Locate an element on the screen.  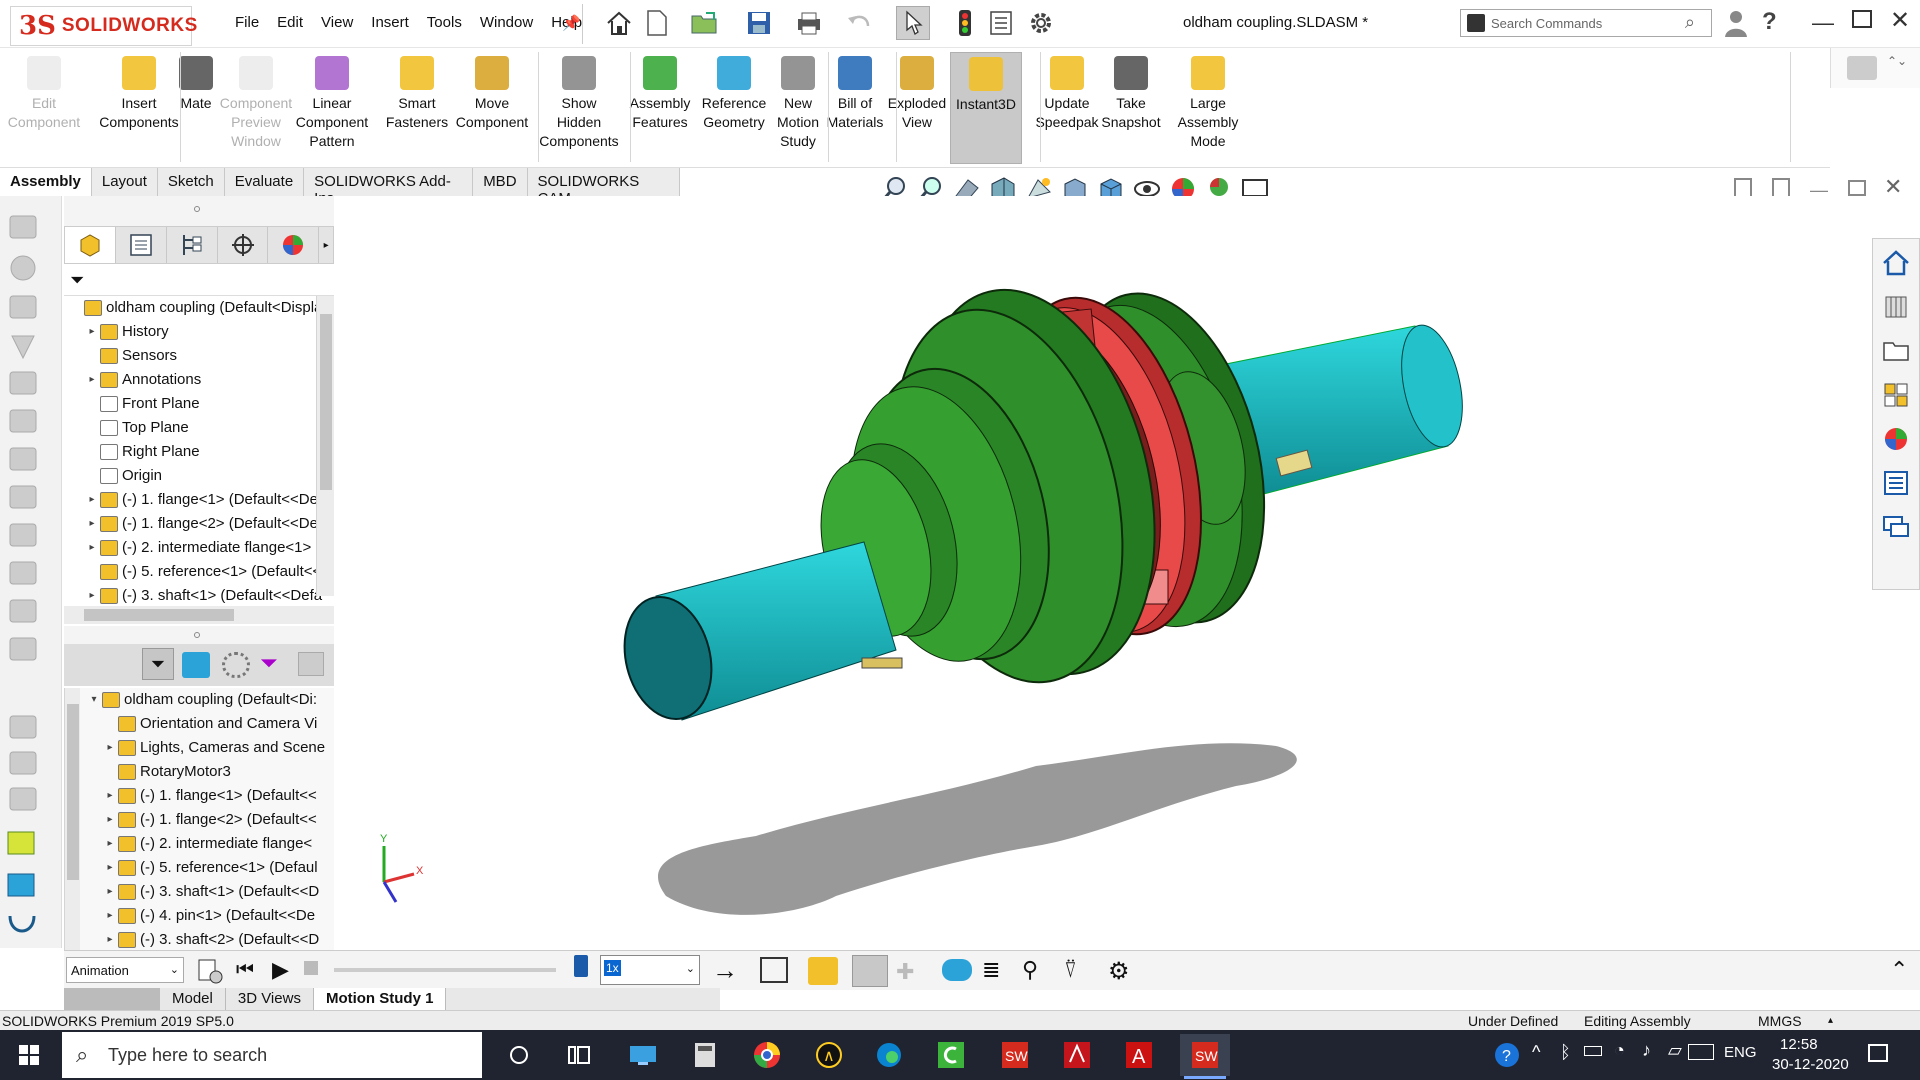
tree-item: oldham coupling (Default<Displa is located at coordinates (199, 308).